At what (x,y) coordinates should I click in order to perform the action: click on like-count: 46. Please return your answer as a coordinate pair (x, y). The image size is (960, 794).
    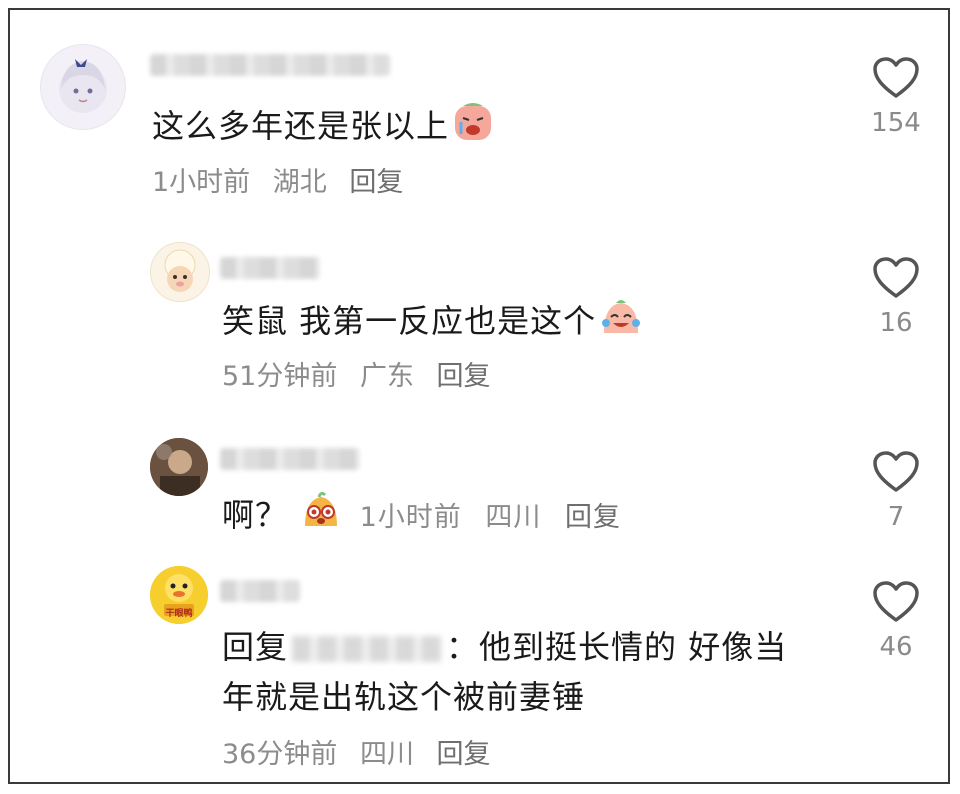
    Looking at the image, I should click on (896, 647).